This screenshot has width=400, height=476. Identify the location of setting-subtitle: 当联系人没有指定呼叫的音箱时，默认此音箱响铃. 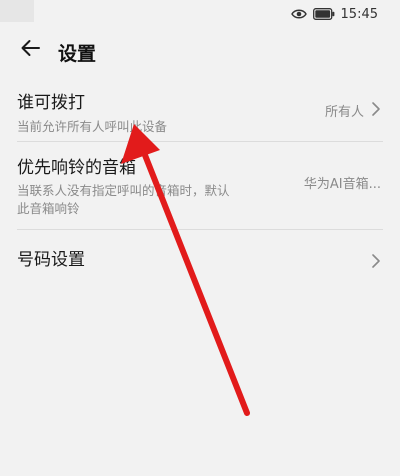
(123, 199).